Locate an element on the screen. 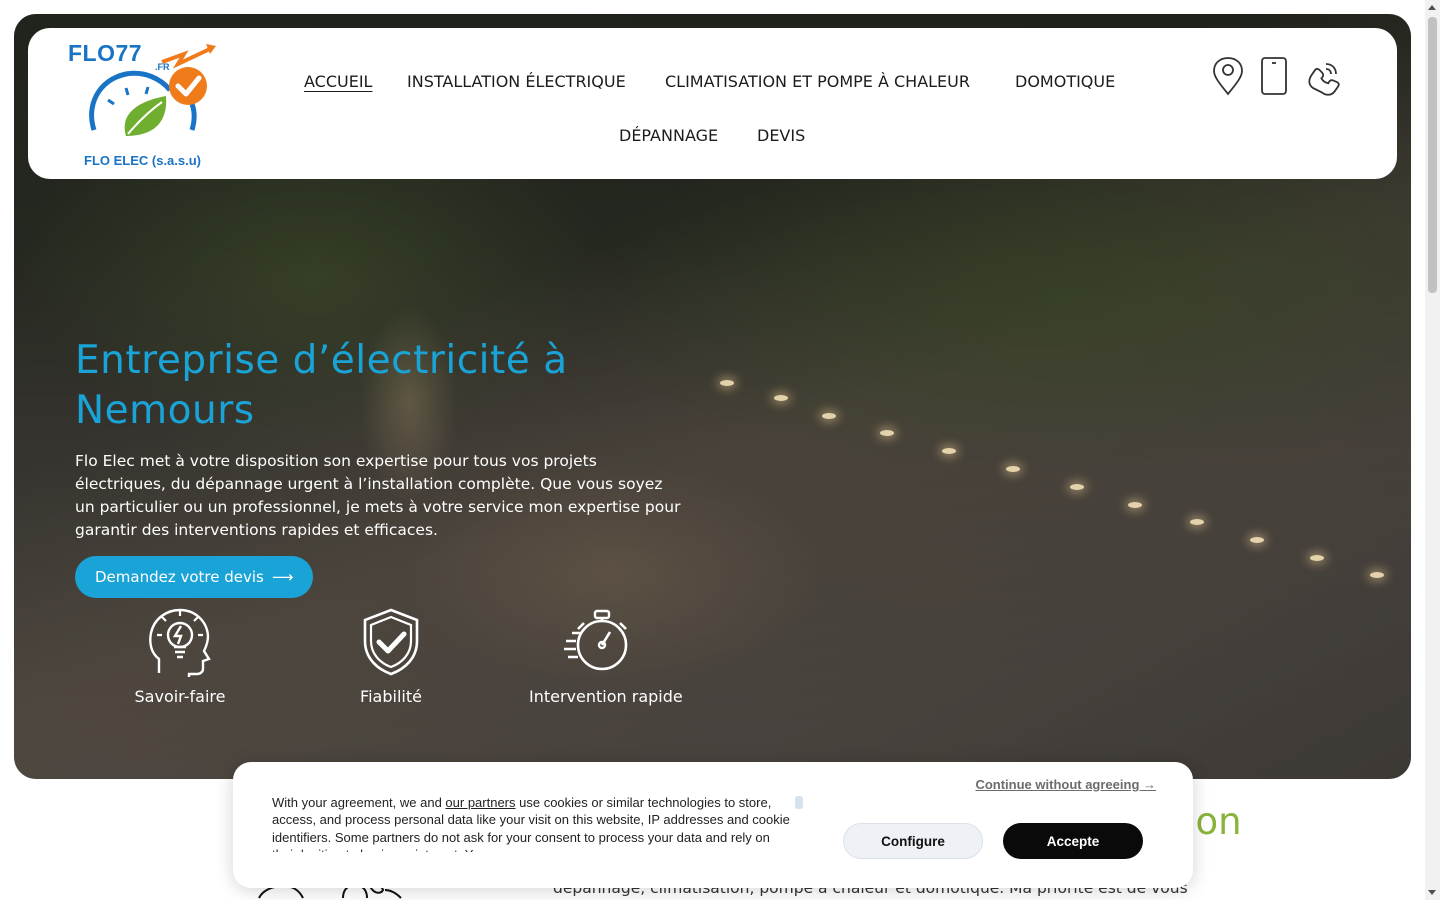 This screenshot has width=1440, height=900. feature-label: Fiabilité is located at coordinates (391, 696).